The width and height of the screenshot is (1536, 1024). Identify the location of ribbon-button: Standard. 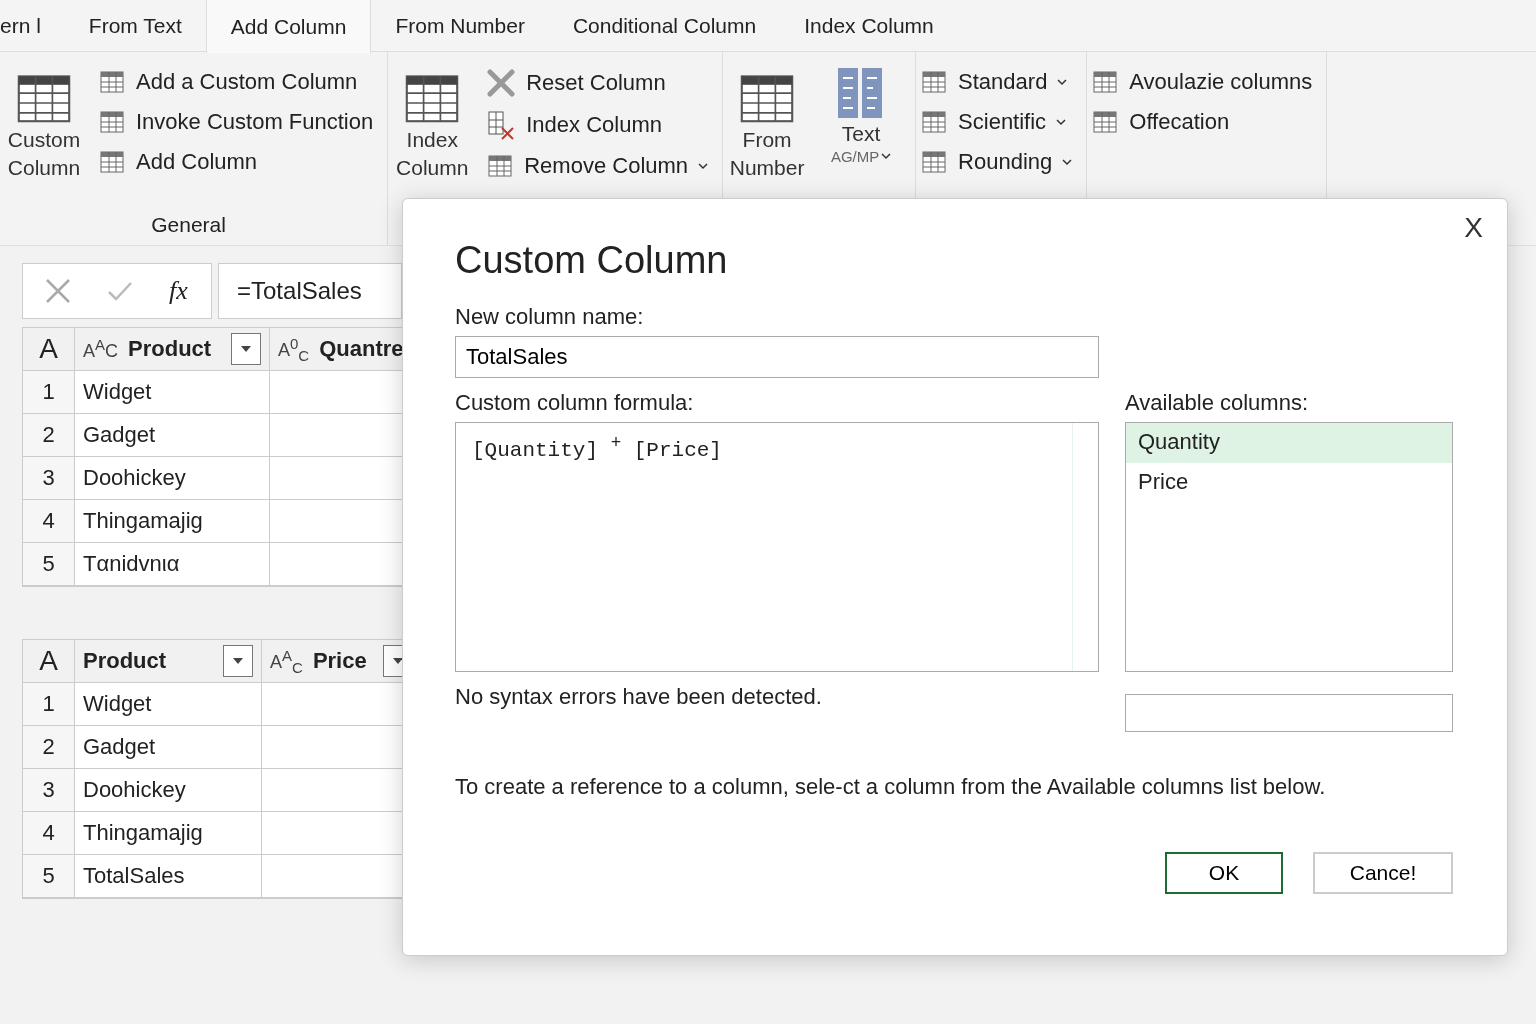
(996, 82).